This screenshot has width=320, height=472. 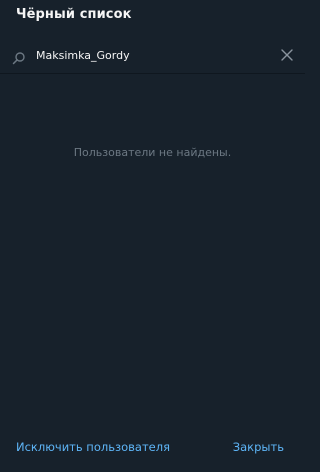 I want to click on close-button: Закрыть, so click(x=258, y=447).